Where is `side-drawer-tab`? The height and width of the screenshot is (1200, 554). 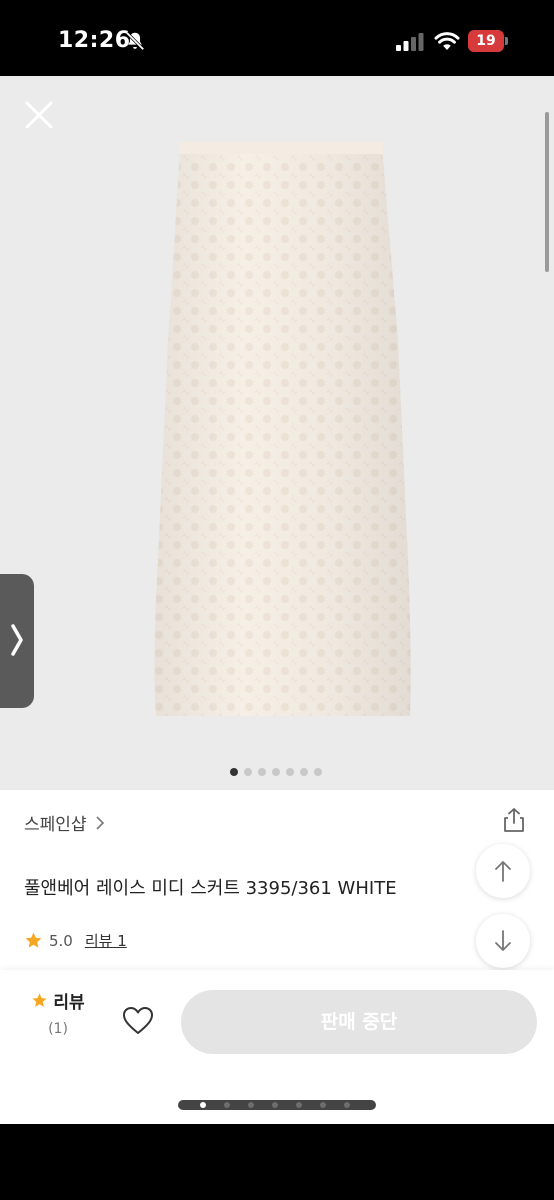 side-drawer-tab is located at coordinates (17, 641).